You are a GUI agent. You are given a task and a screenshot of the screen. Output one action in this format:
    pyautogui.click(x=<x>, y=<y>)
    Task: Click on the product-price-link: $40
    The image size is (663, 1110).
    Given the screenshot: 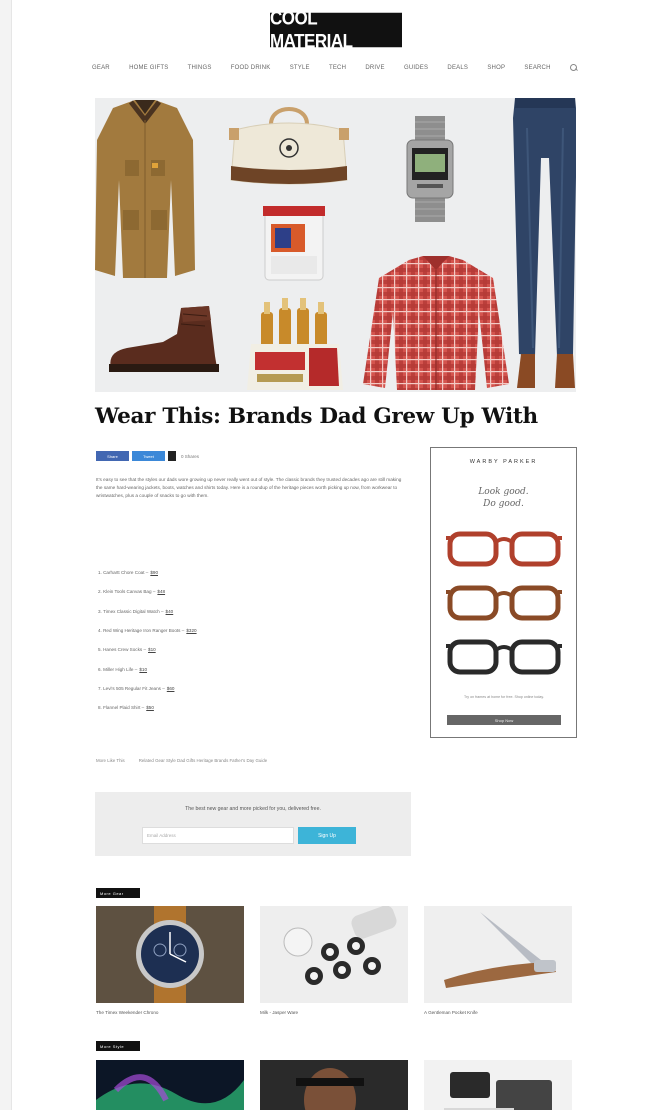 What is the action you would take?
    pyautogui.click(x=170, y=611)
    